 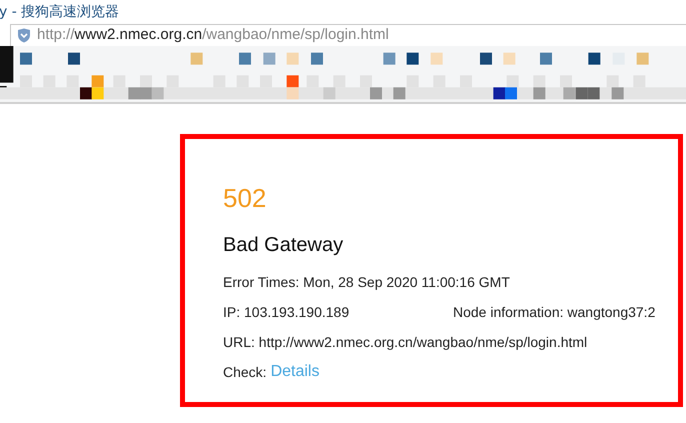 What do you see at coordinates (405, 342) in the screenshot?
I see `error-url: URL: http://www2.nmec.org.cn/wangbao/nme/sp/login.html` at bounding box center [405, 342].